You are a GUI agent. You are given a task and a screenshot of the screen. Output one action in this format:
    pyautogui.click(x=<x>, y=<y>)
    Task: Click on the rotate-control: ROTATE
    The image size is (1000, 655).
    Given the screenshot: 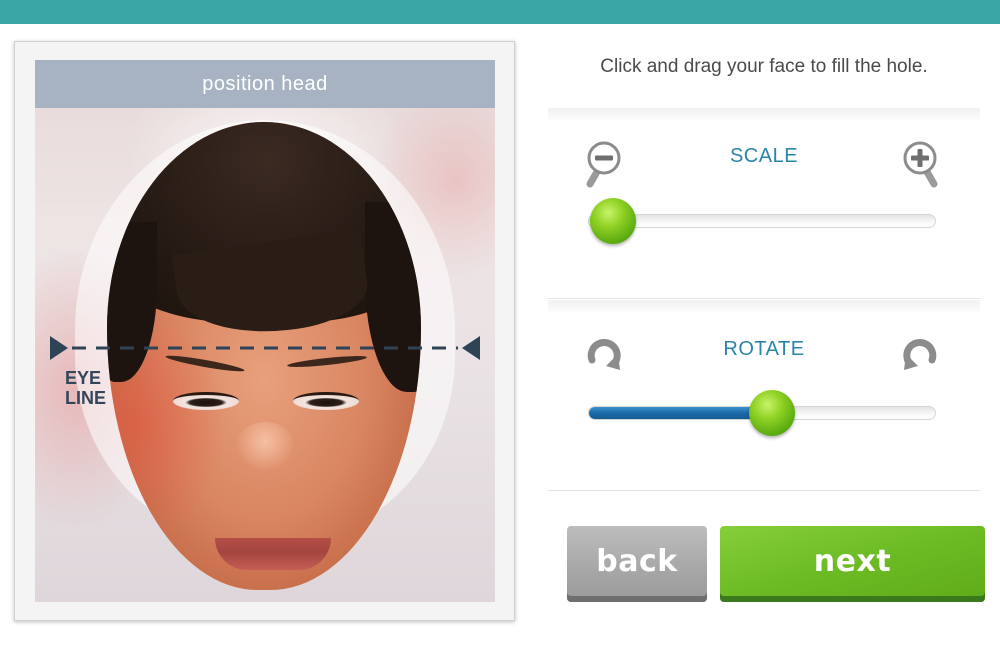 What is the action you would take?
    pyautogui.click(x=764, y=394)
    